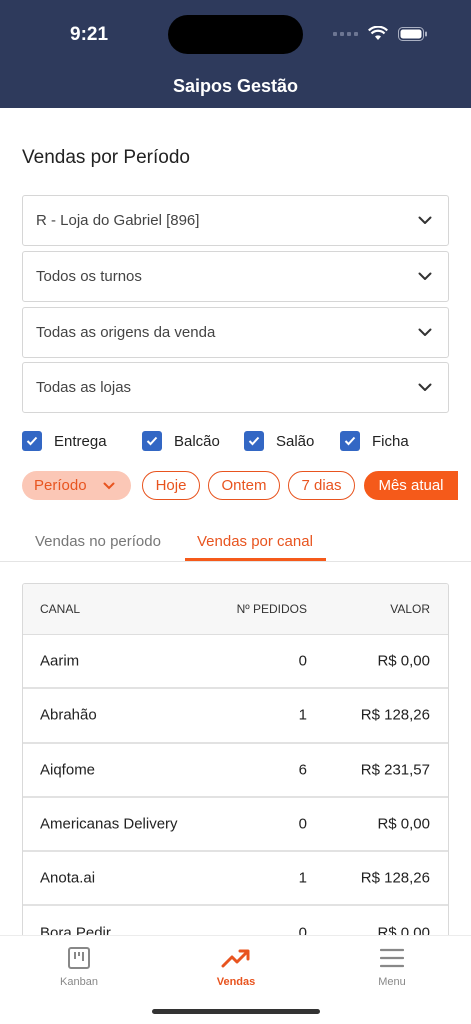 The width and height of the screenshot is (471, 1024). What do you see at coordinates (235, 771) in the screenshot?
I see `table-row: Aiqfome 6 R$ 231,57` at bounding box center [235, 771].